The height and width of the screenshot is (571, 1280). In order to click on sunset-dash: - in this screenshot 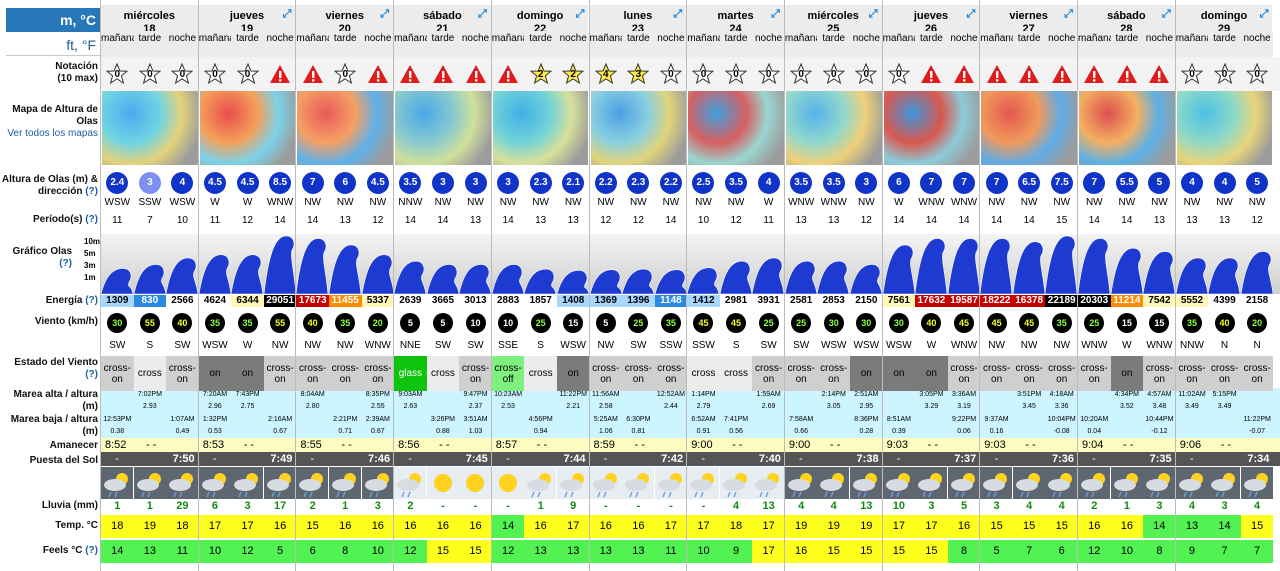, I will do `click(898, 459)`.